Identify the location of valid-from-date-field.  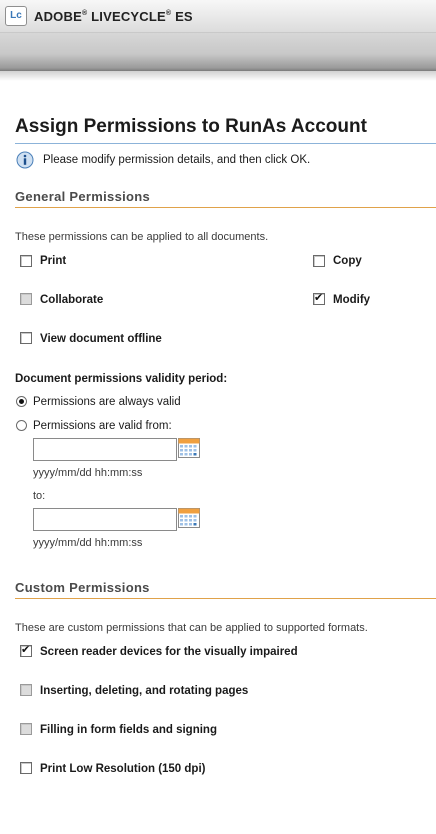
(105, 449).